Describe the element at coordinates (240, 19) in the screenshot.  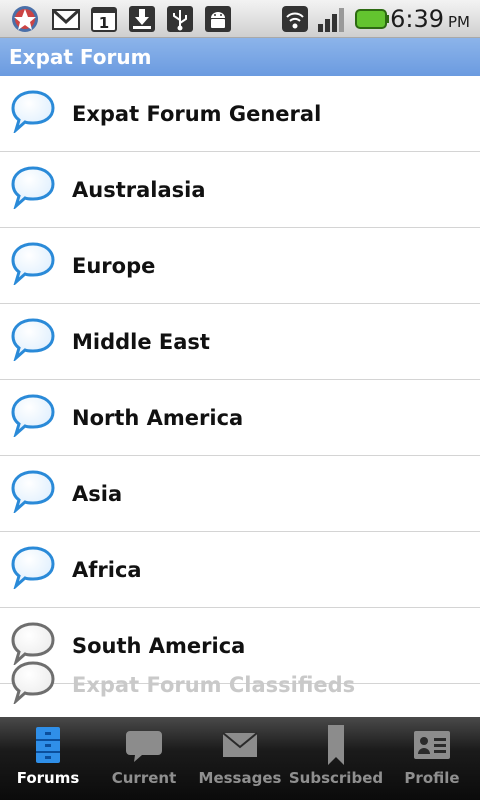
I see `status-bar: 1 6:39 PM` at that location.